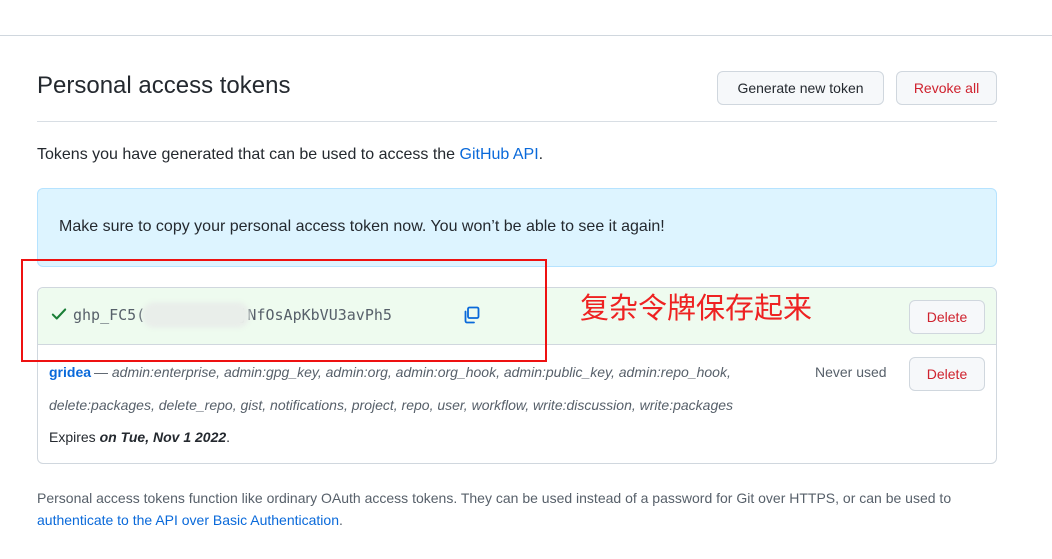 This screenshot has height=559, width=1052. What do you see at coordinates (946, 88) in the screenshot?
I see `revoke-all-button: Revoke all` at bounding box center [946, 88].